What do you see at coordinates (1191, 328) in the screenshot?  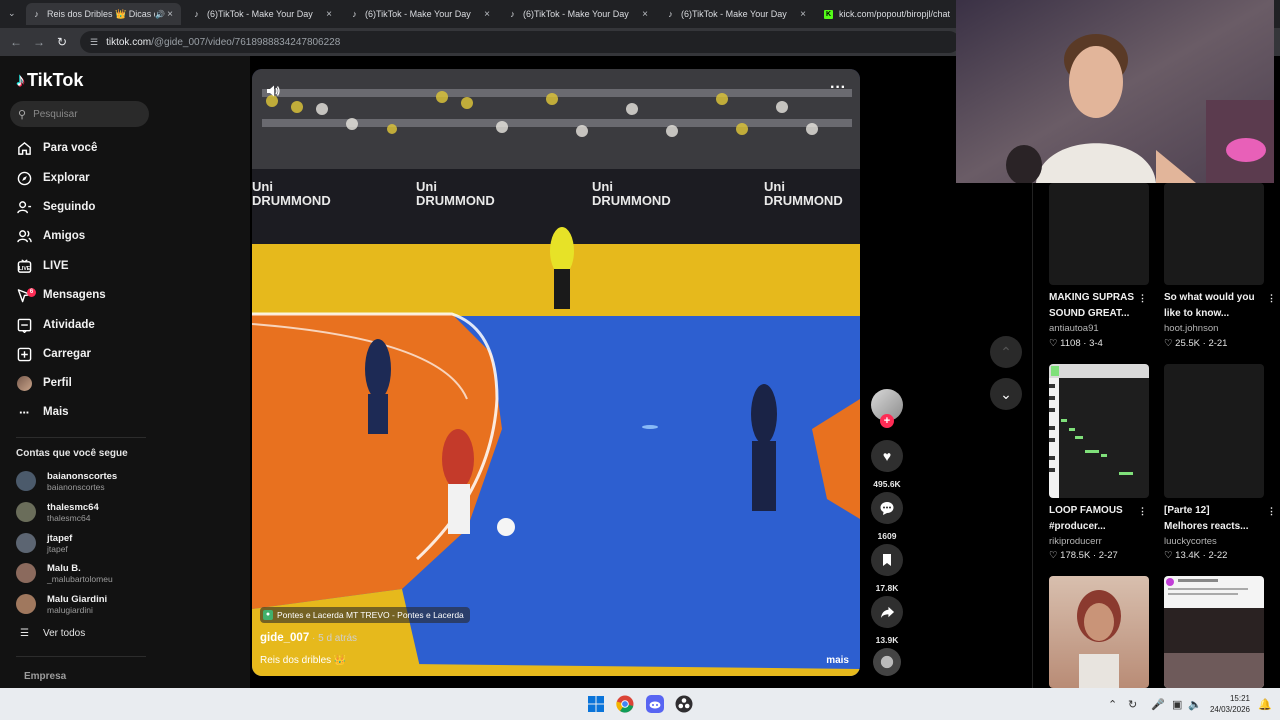 I see `card-username: hoot.johnson` at bounding box center [1191, 328].